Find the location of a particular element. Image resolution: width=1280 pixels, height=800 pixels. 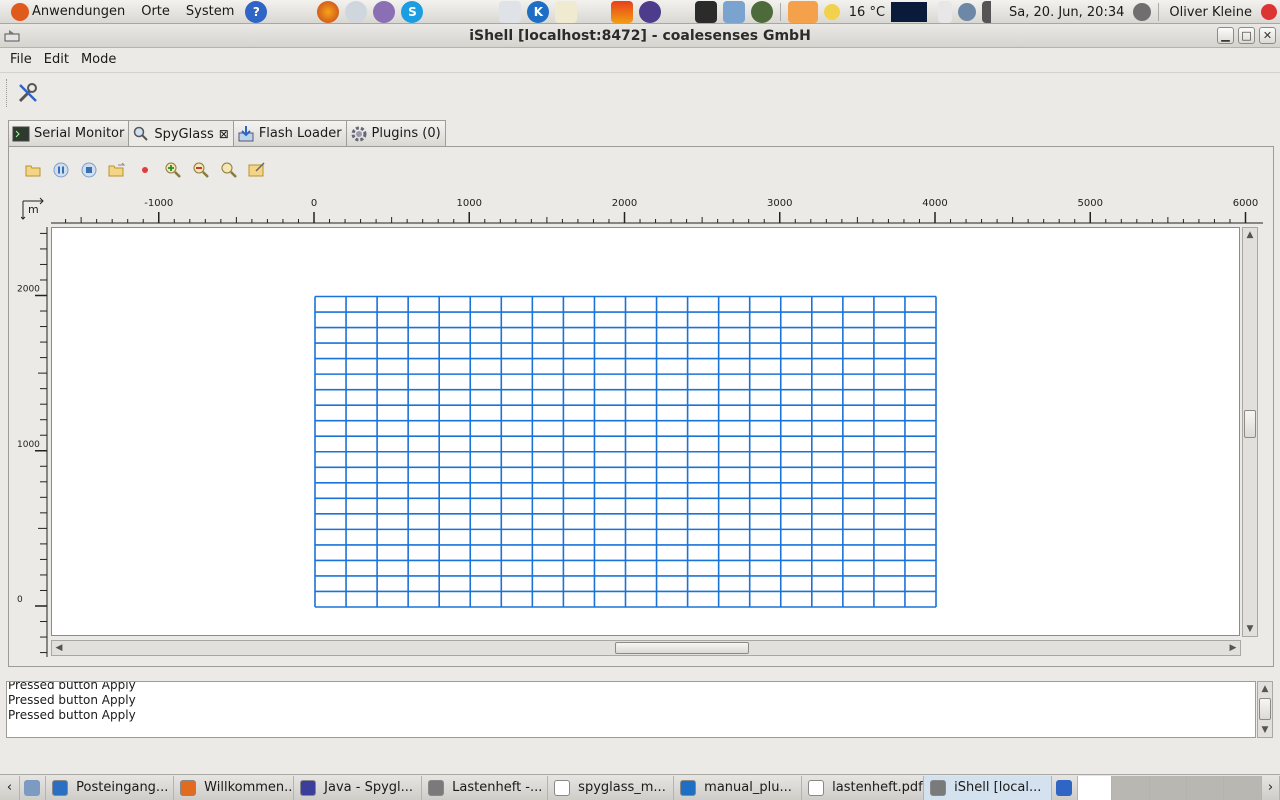

mail-launcher-icon is located at coordinates (356, 11).